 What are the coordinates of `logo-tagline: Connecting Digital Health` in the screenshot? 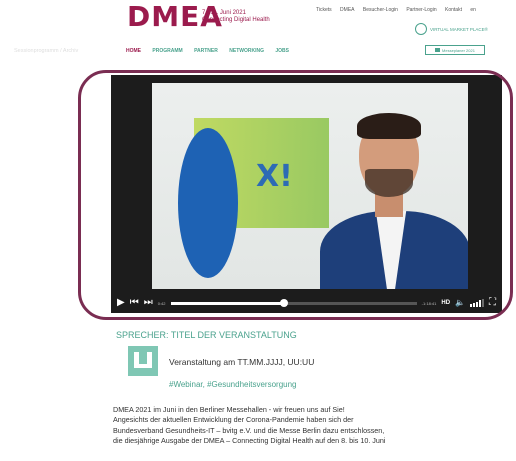 It's located at (236, 20).